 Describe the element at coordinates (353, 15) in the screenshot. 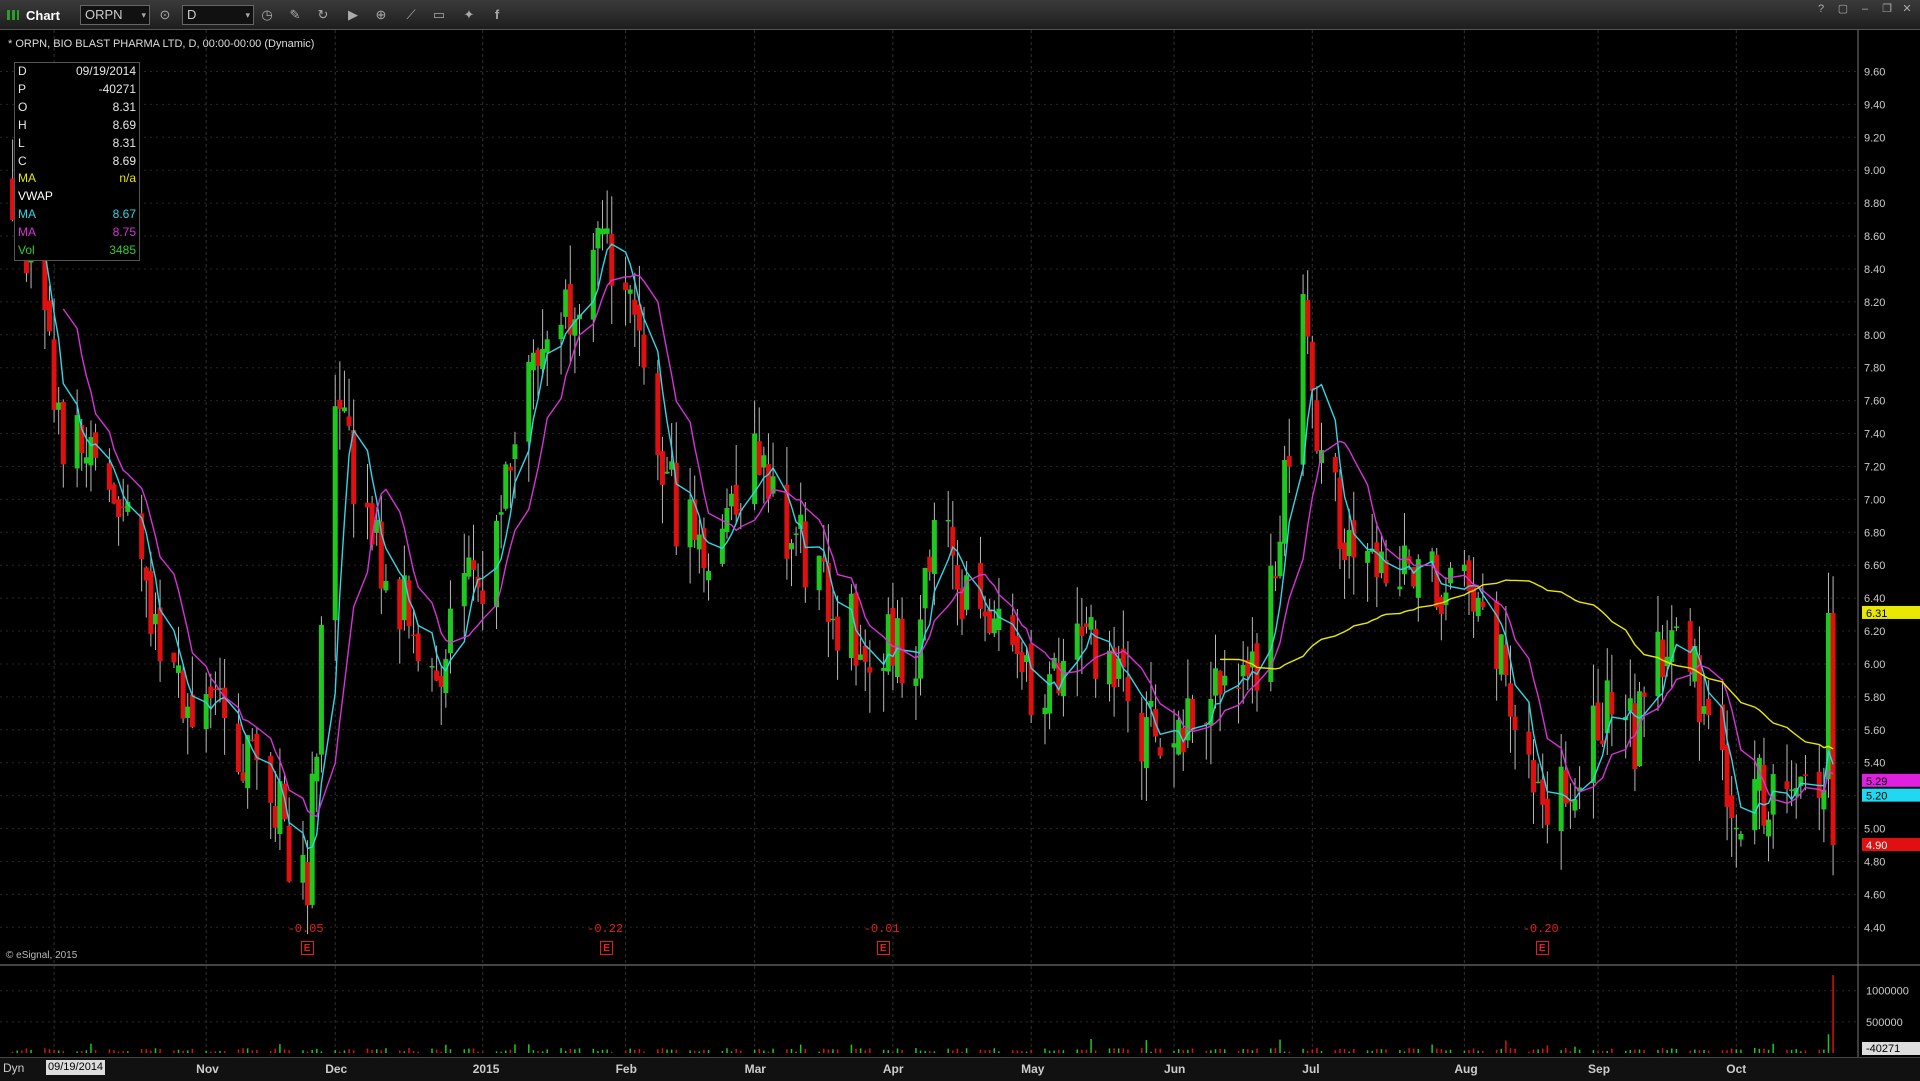

I see `play-icon: ▶` at that location.